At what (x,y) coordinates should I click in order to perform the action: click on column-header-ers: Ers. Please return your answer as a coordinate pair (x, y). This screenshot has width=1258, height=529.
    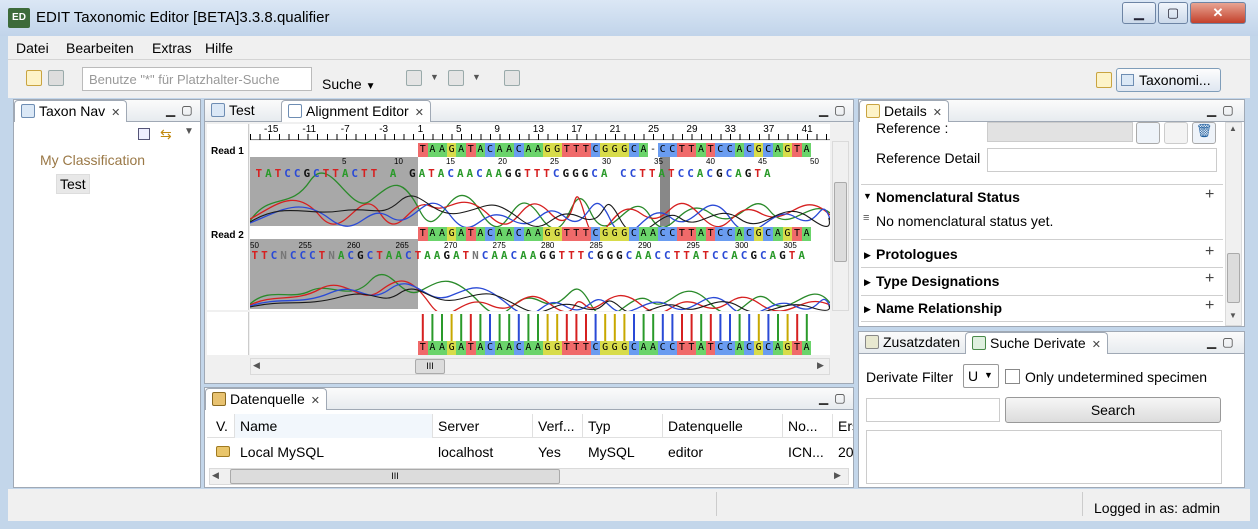
    Looking at the image, I should click on (843, 426).